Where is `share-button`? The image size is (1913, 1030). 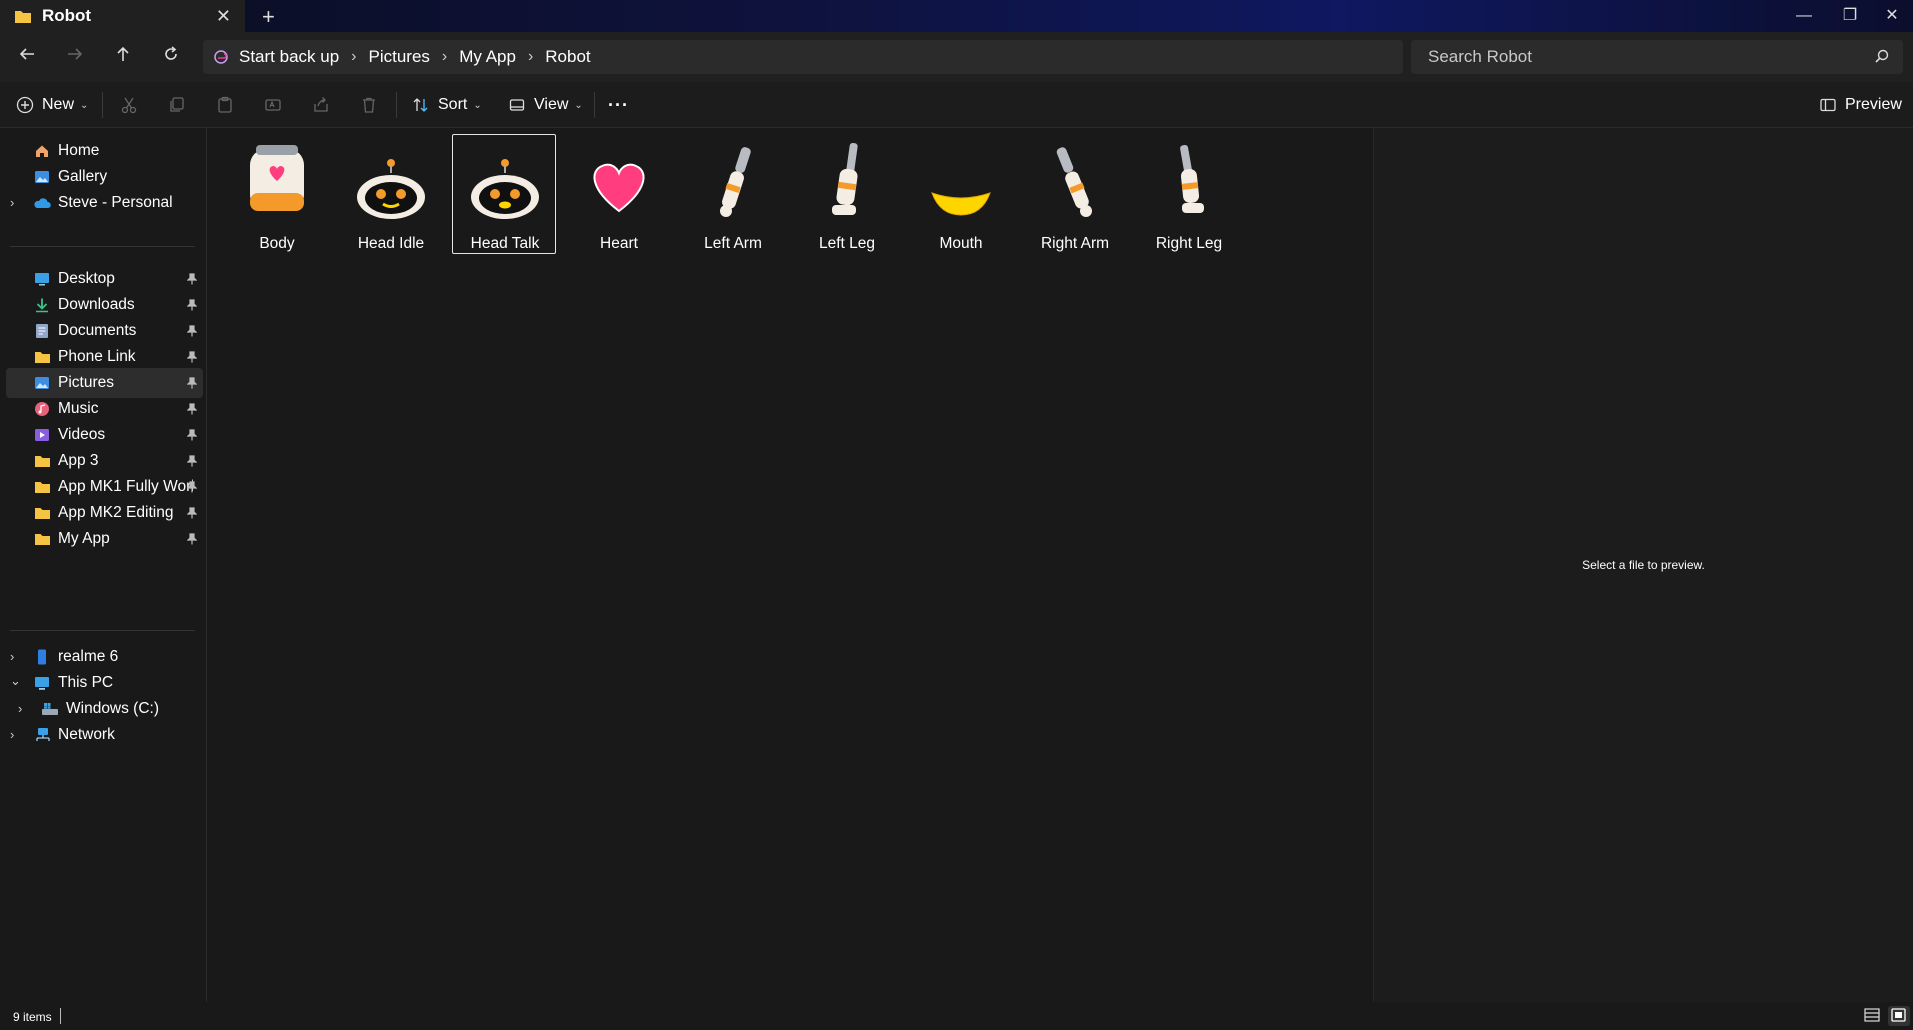
share-button is located at coordinates (321, 105).